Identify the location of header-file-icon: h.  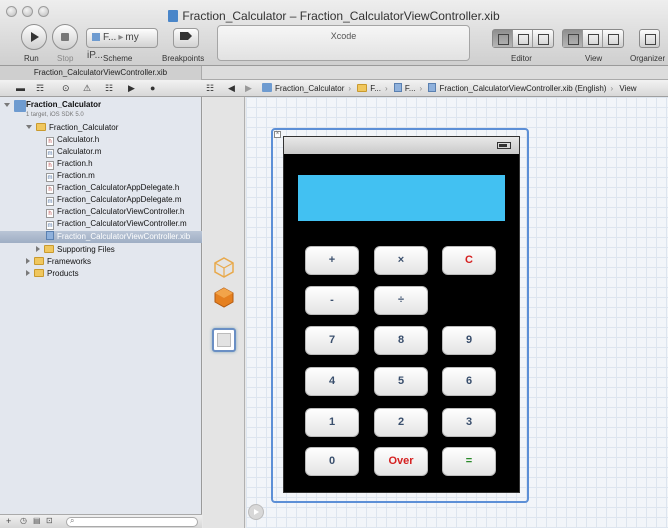
(50, 189).